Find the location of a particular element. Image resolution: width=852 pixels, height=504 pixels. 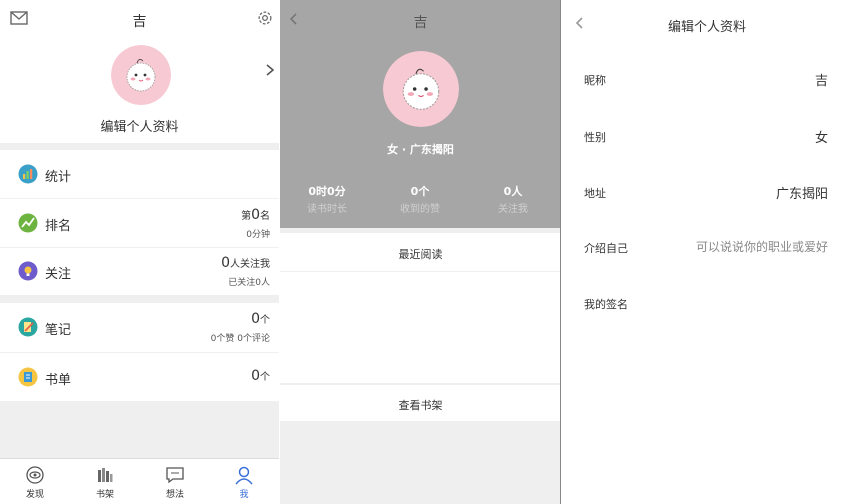

field-label: 介绍自己 is located at coordinates (606, 248).